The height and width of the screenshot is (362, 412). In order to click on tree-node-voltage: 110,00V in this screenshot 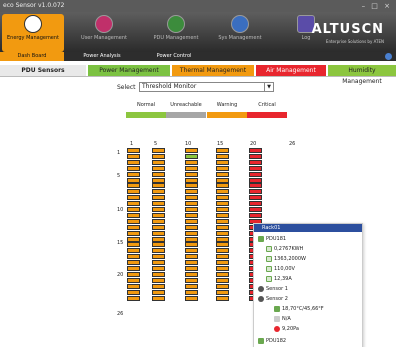, I will do `click(280, 269)`.